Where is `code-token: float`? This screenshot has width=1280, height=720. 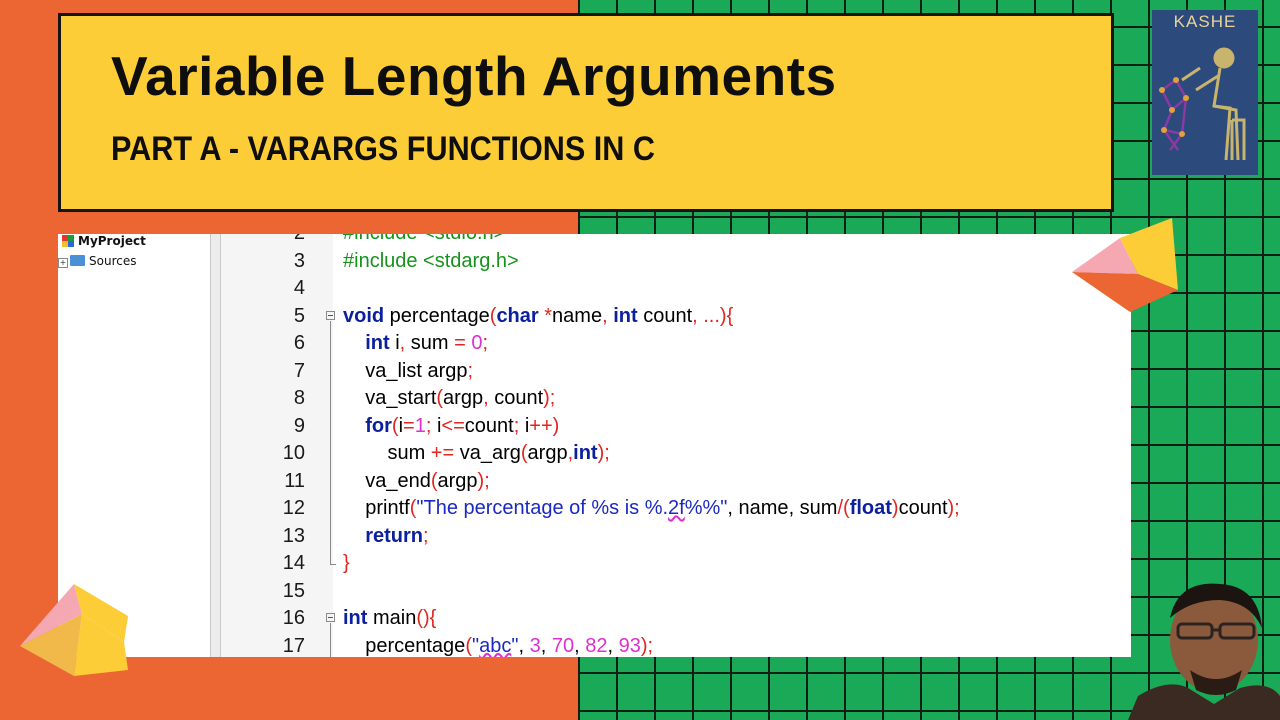 code-token: float is located at coordinates (870, 508).